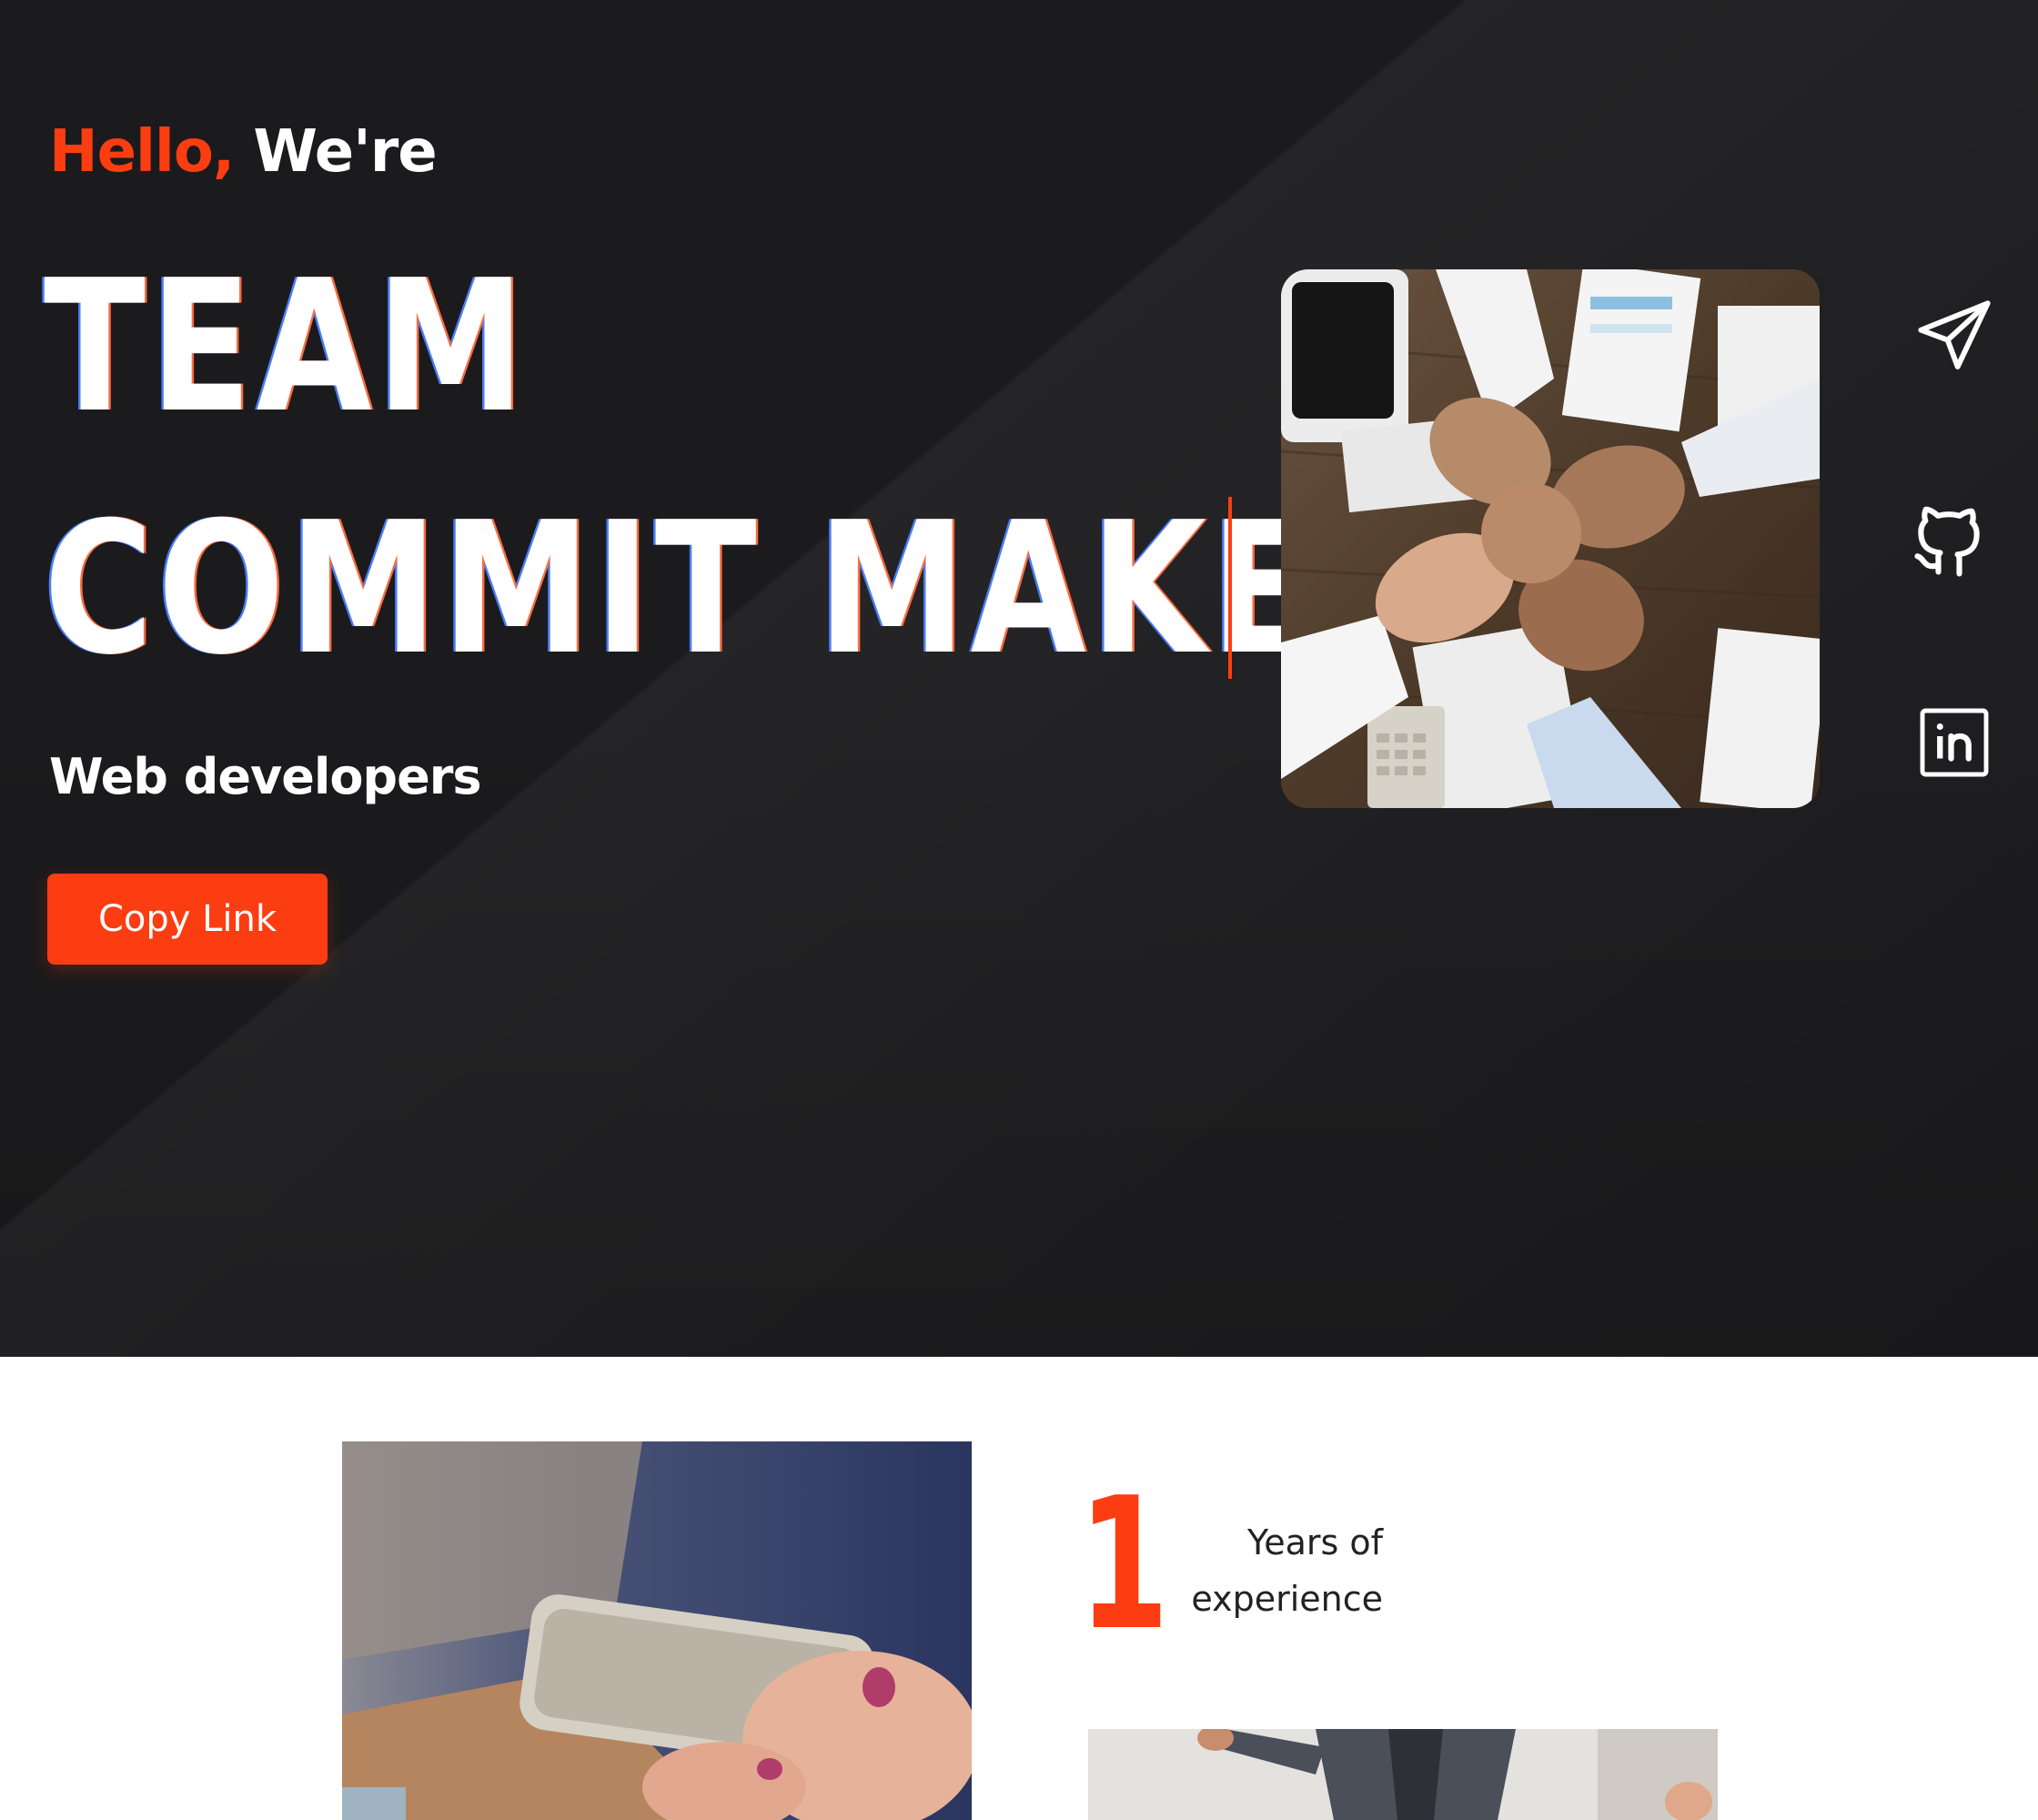 This screenshot has height=1820, width=2038. I want to click on hero-subtitle: Web developers, so click(265, 777).